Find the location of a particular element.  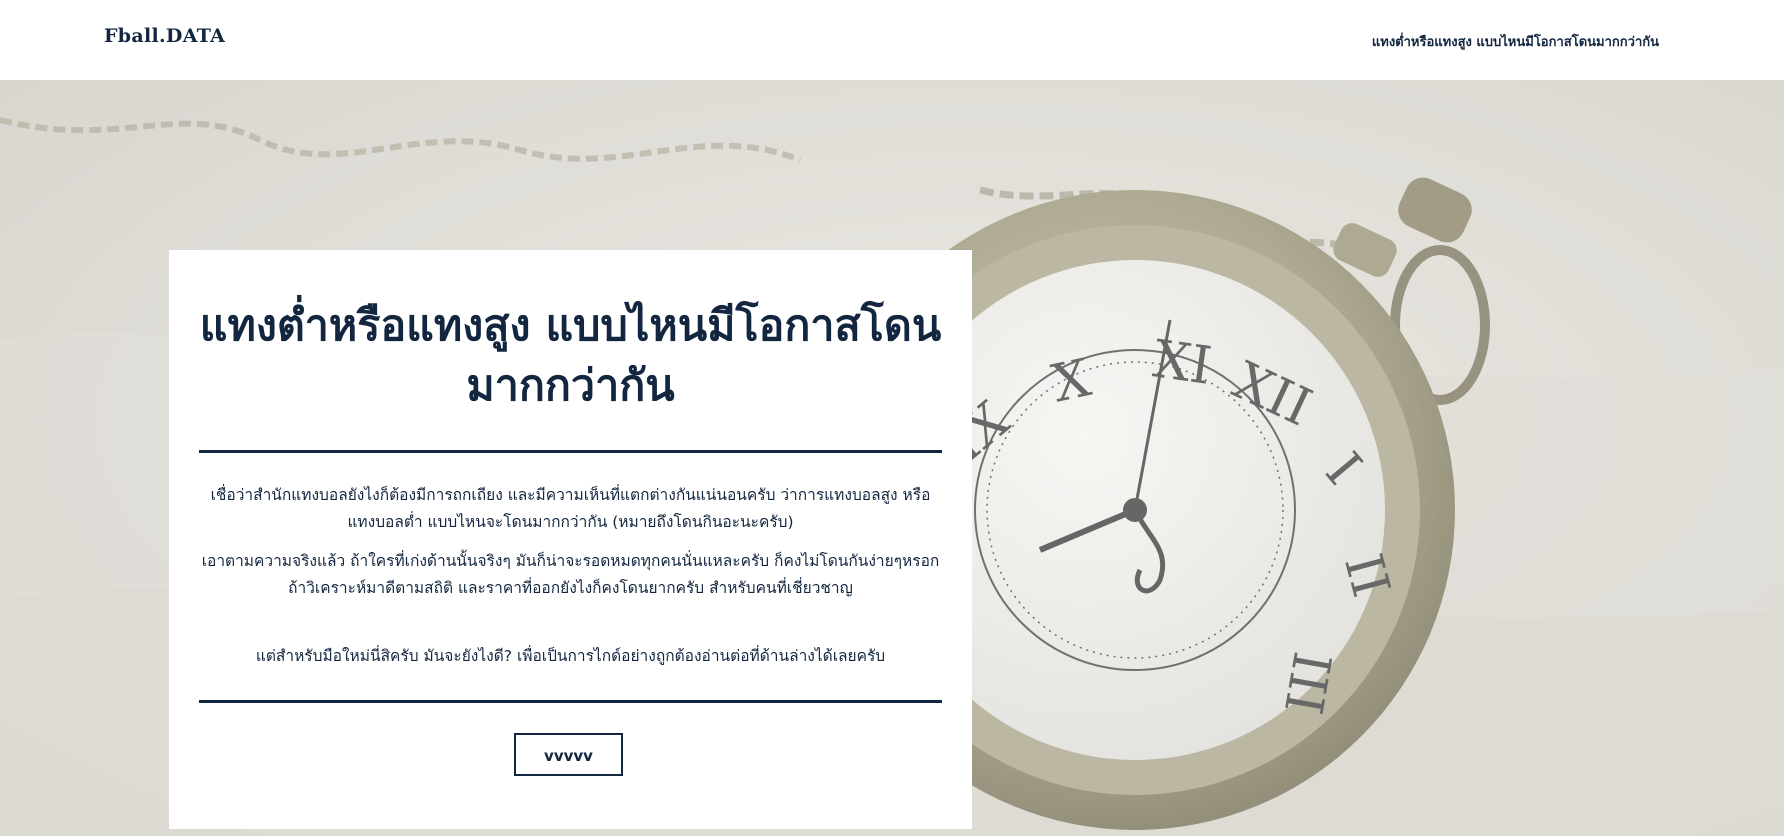

divider-top is located at coordinates (570, 451).